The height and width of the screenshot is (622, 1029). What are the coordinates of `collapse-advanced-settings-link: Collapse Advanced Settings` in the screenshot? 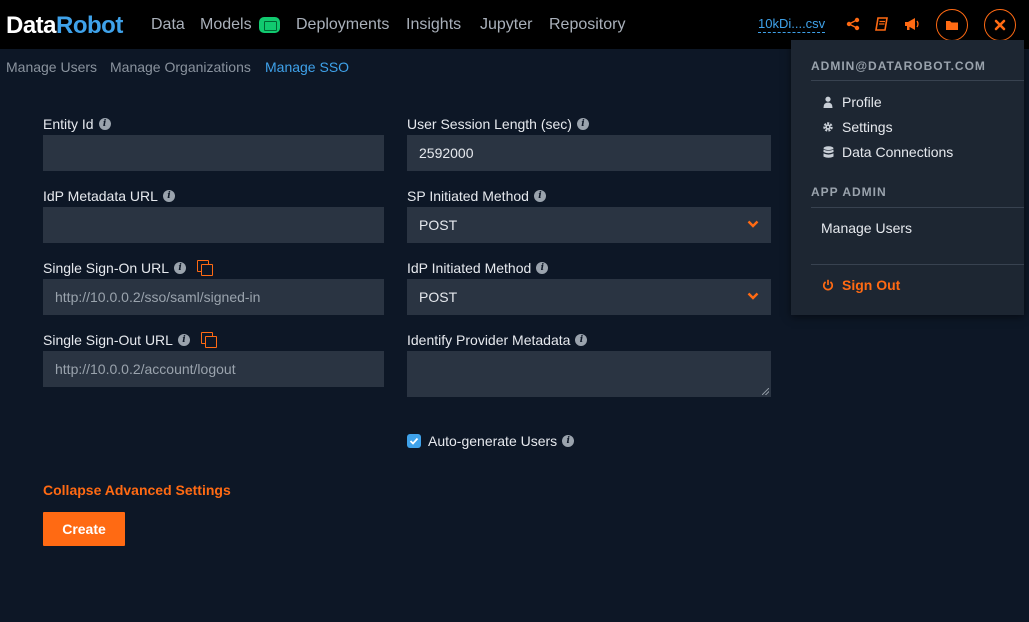 It's located at (137, 490).